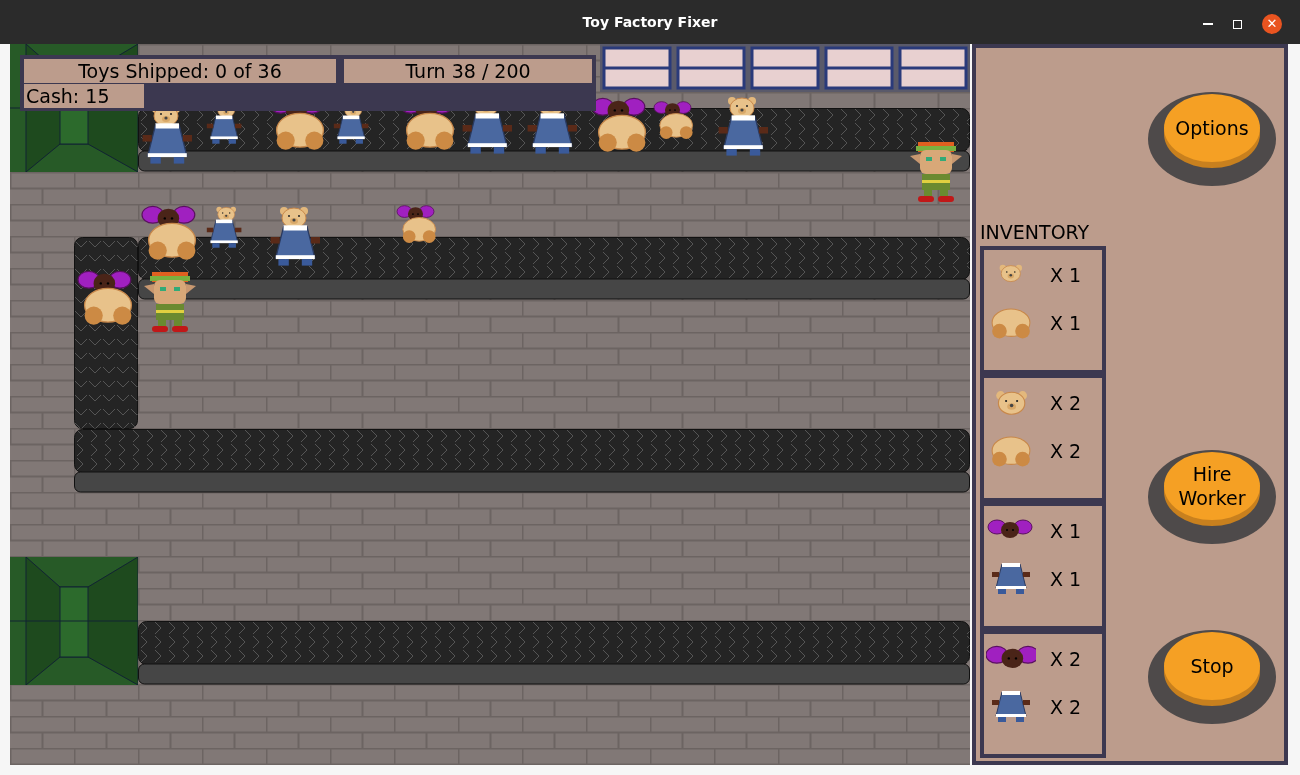 Image resolution: width=1300 pixels, height=775 pixels. What do you see at coordinates (650, 22) in the screenshot?
I see `window-title: Toy Factory Fixer` at bounding box center [650, 22].